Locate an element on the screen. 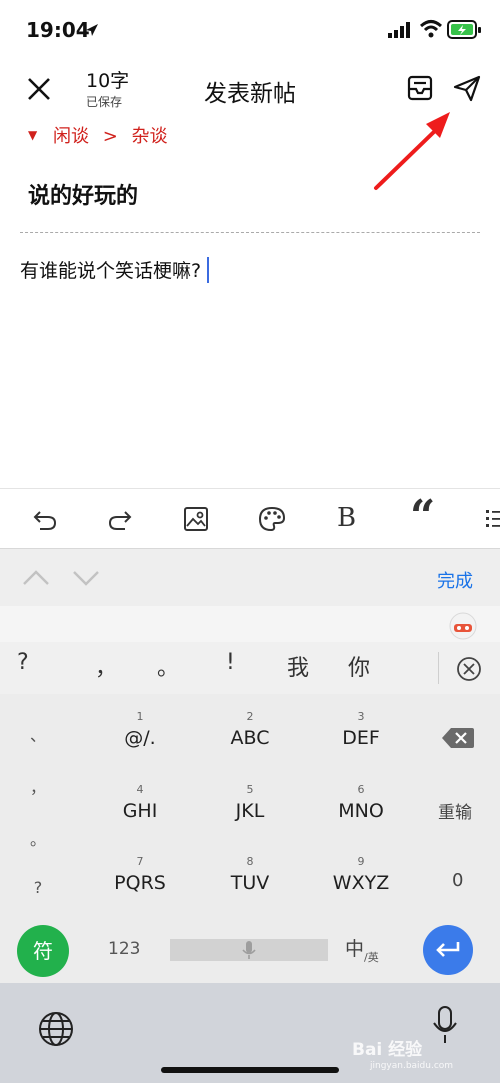  globe-icon is located at coordinates (56, 1029).